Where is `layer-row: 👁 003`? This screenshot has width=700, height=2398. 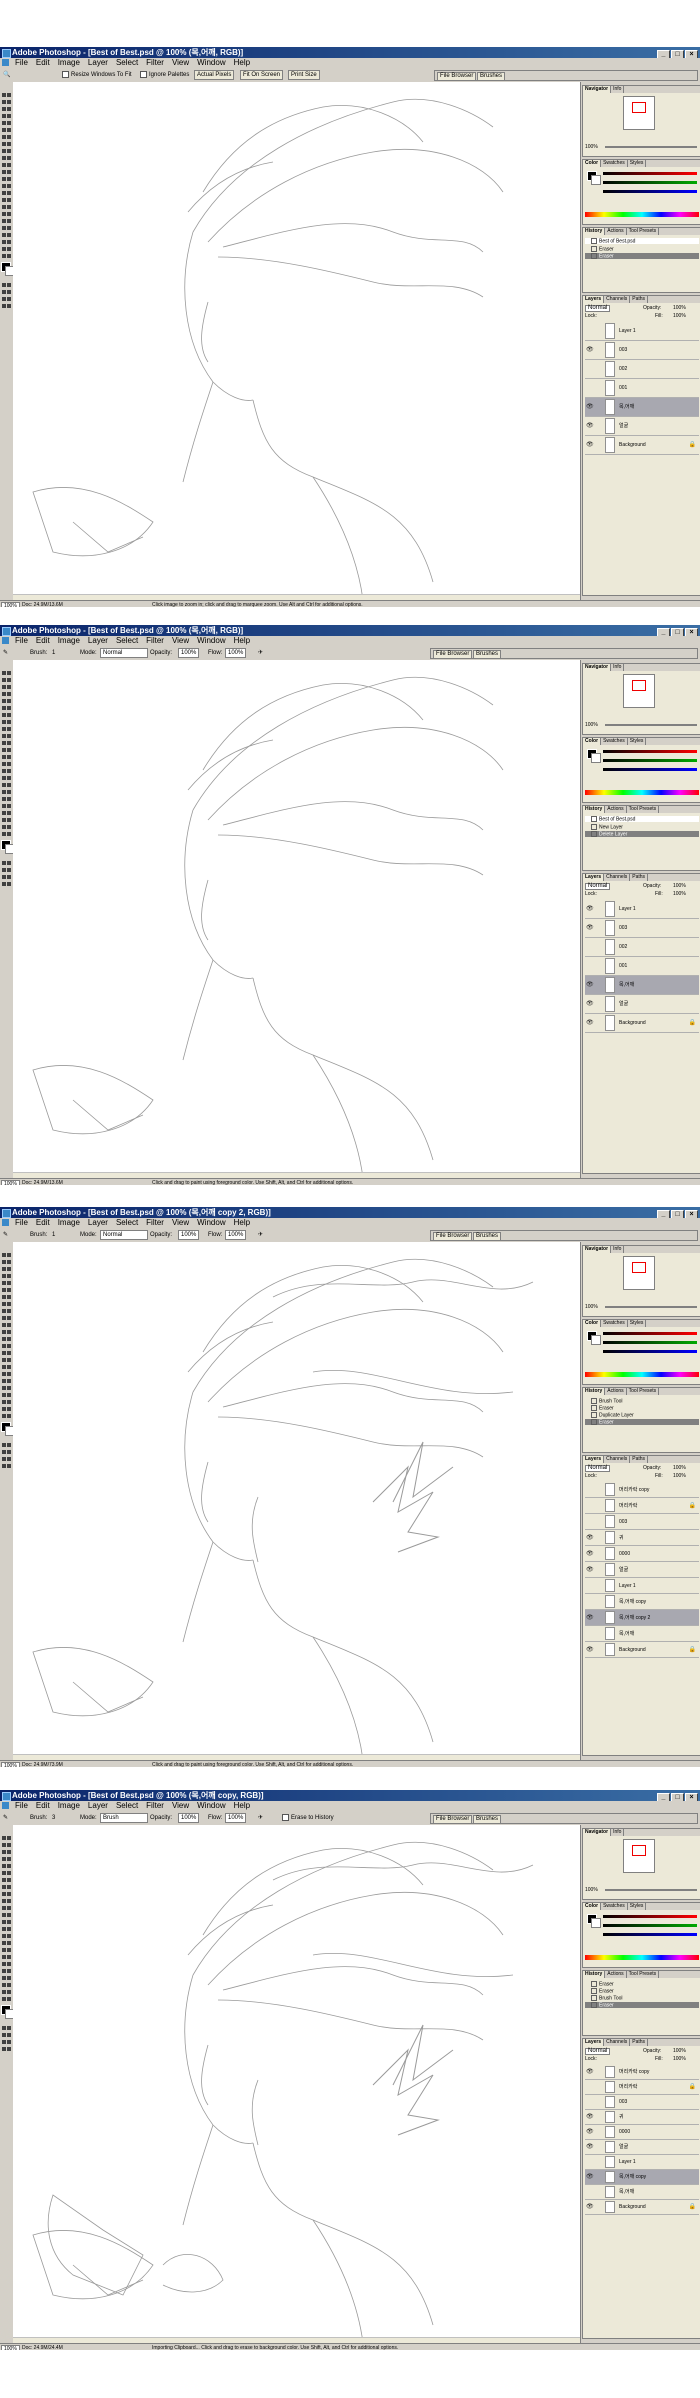
layer-row: 👁 003 is located at coordinates (642, 928).